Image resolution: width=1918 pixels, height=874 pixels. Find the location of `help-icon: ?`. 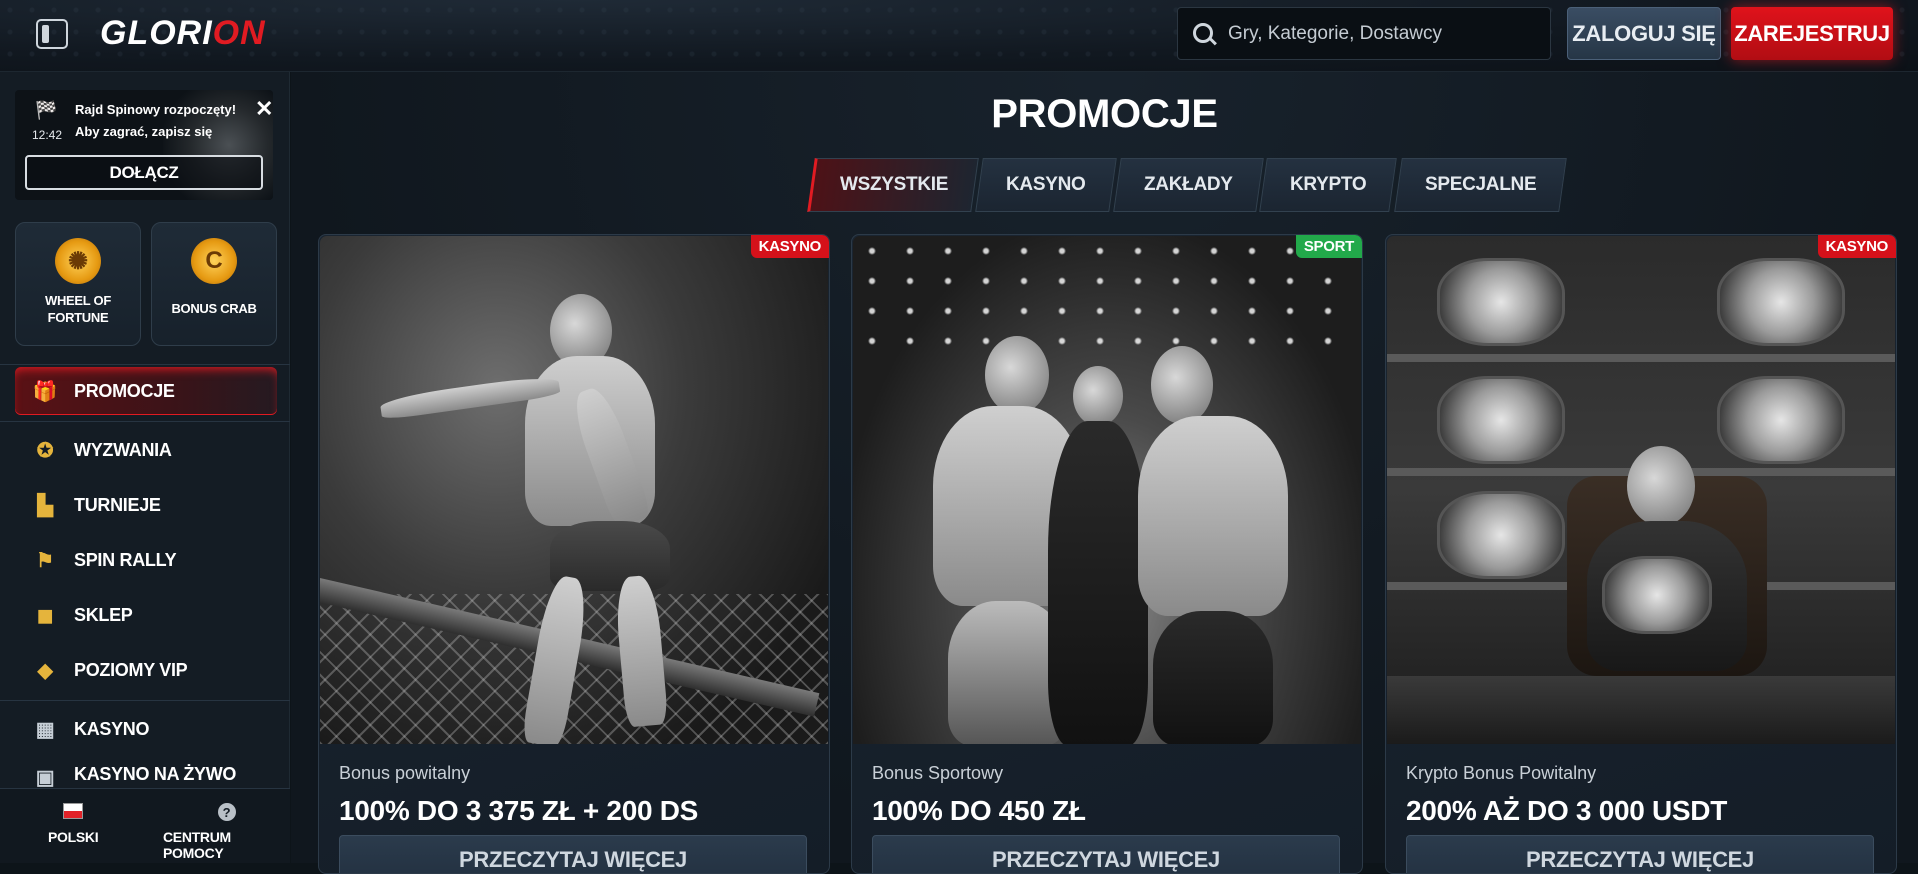

help-icon: ? is located at coordinates (226, 812).